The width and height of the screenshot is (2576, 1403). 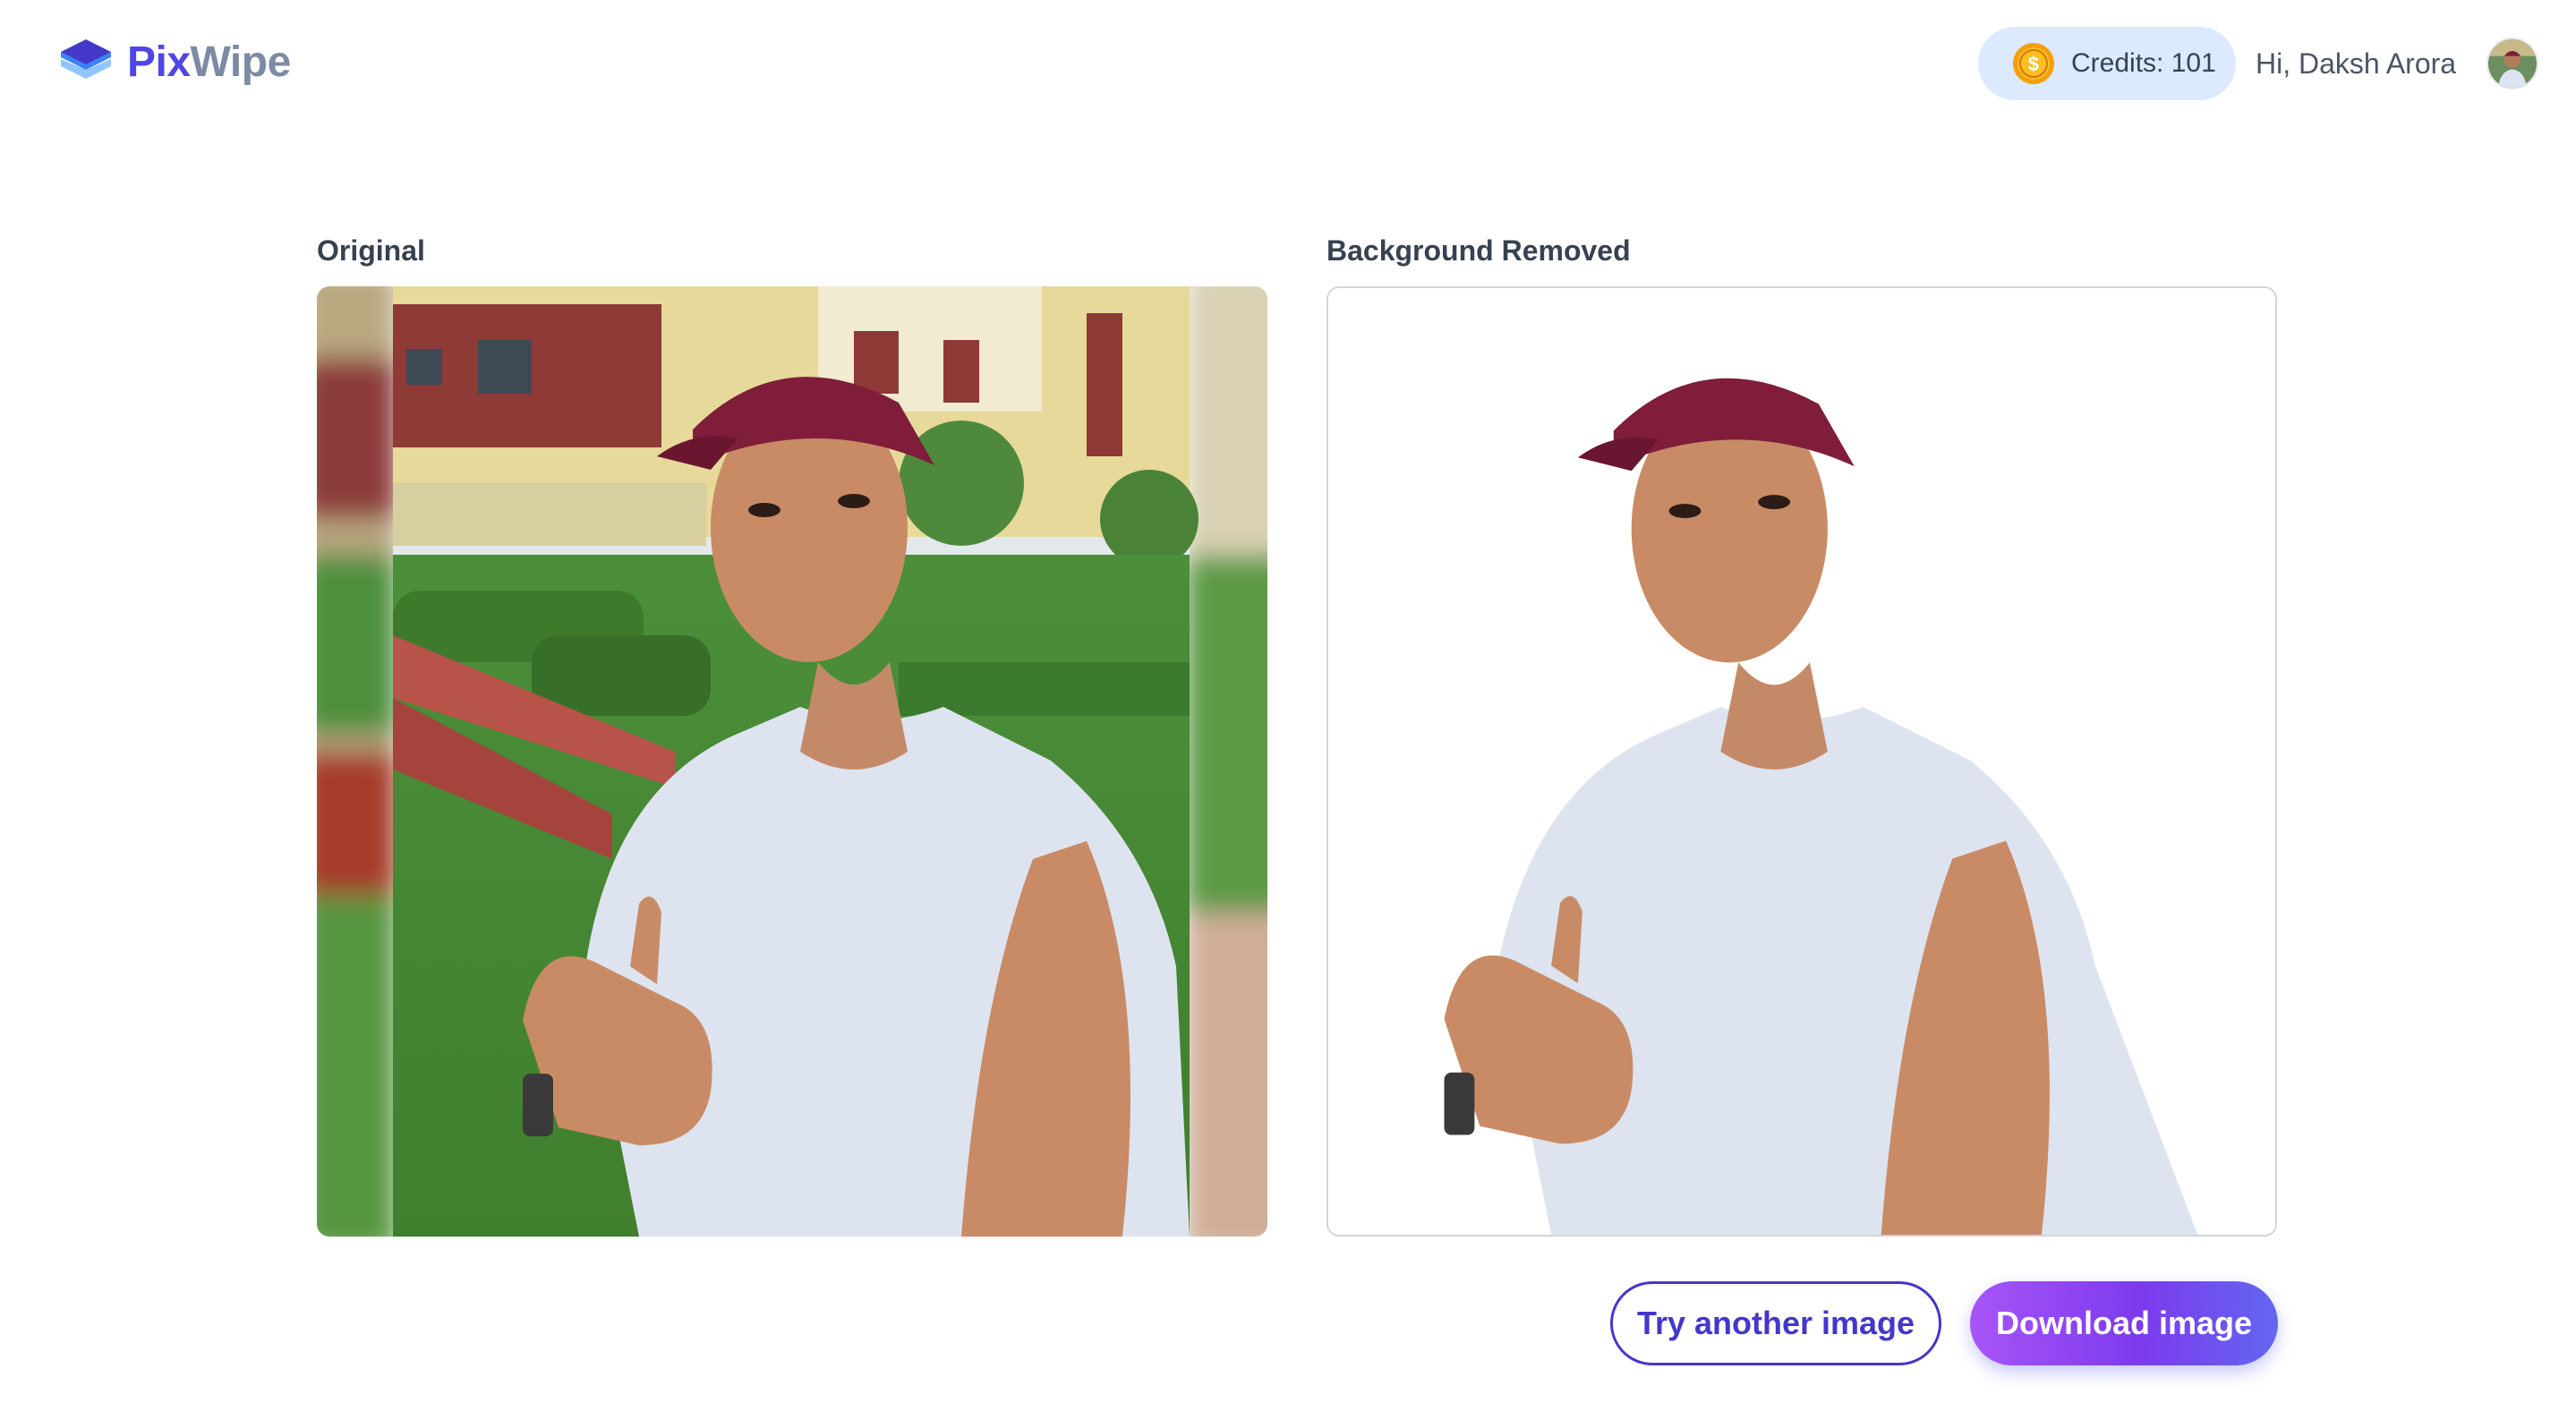 What do you see at coordinates (2512, 63) in the screenshot?
I see `user-avatar` at bounding box center [2512, 63].